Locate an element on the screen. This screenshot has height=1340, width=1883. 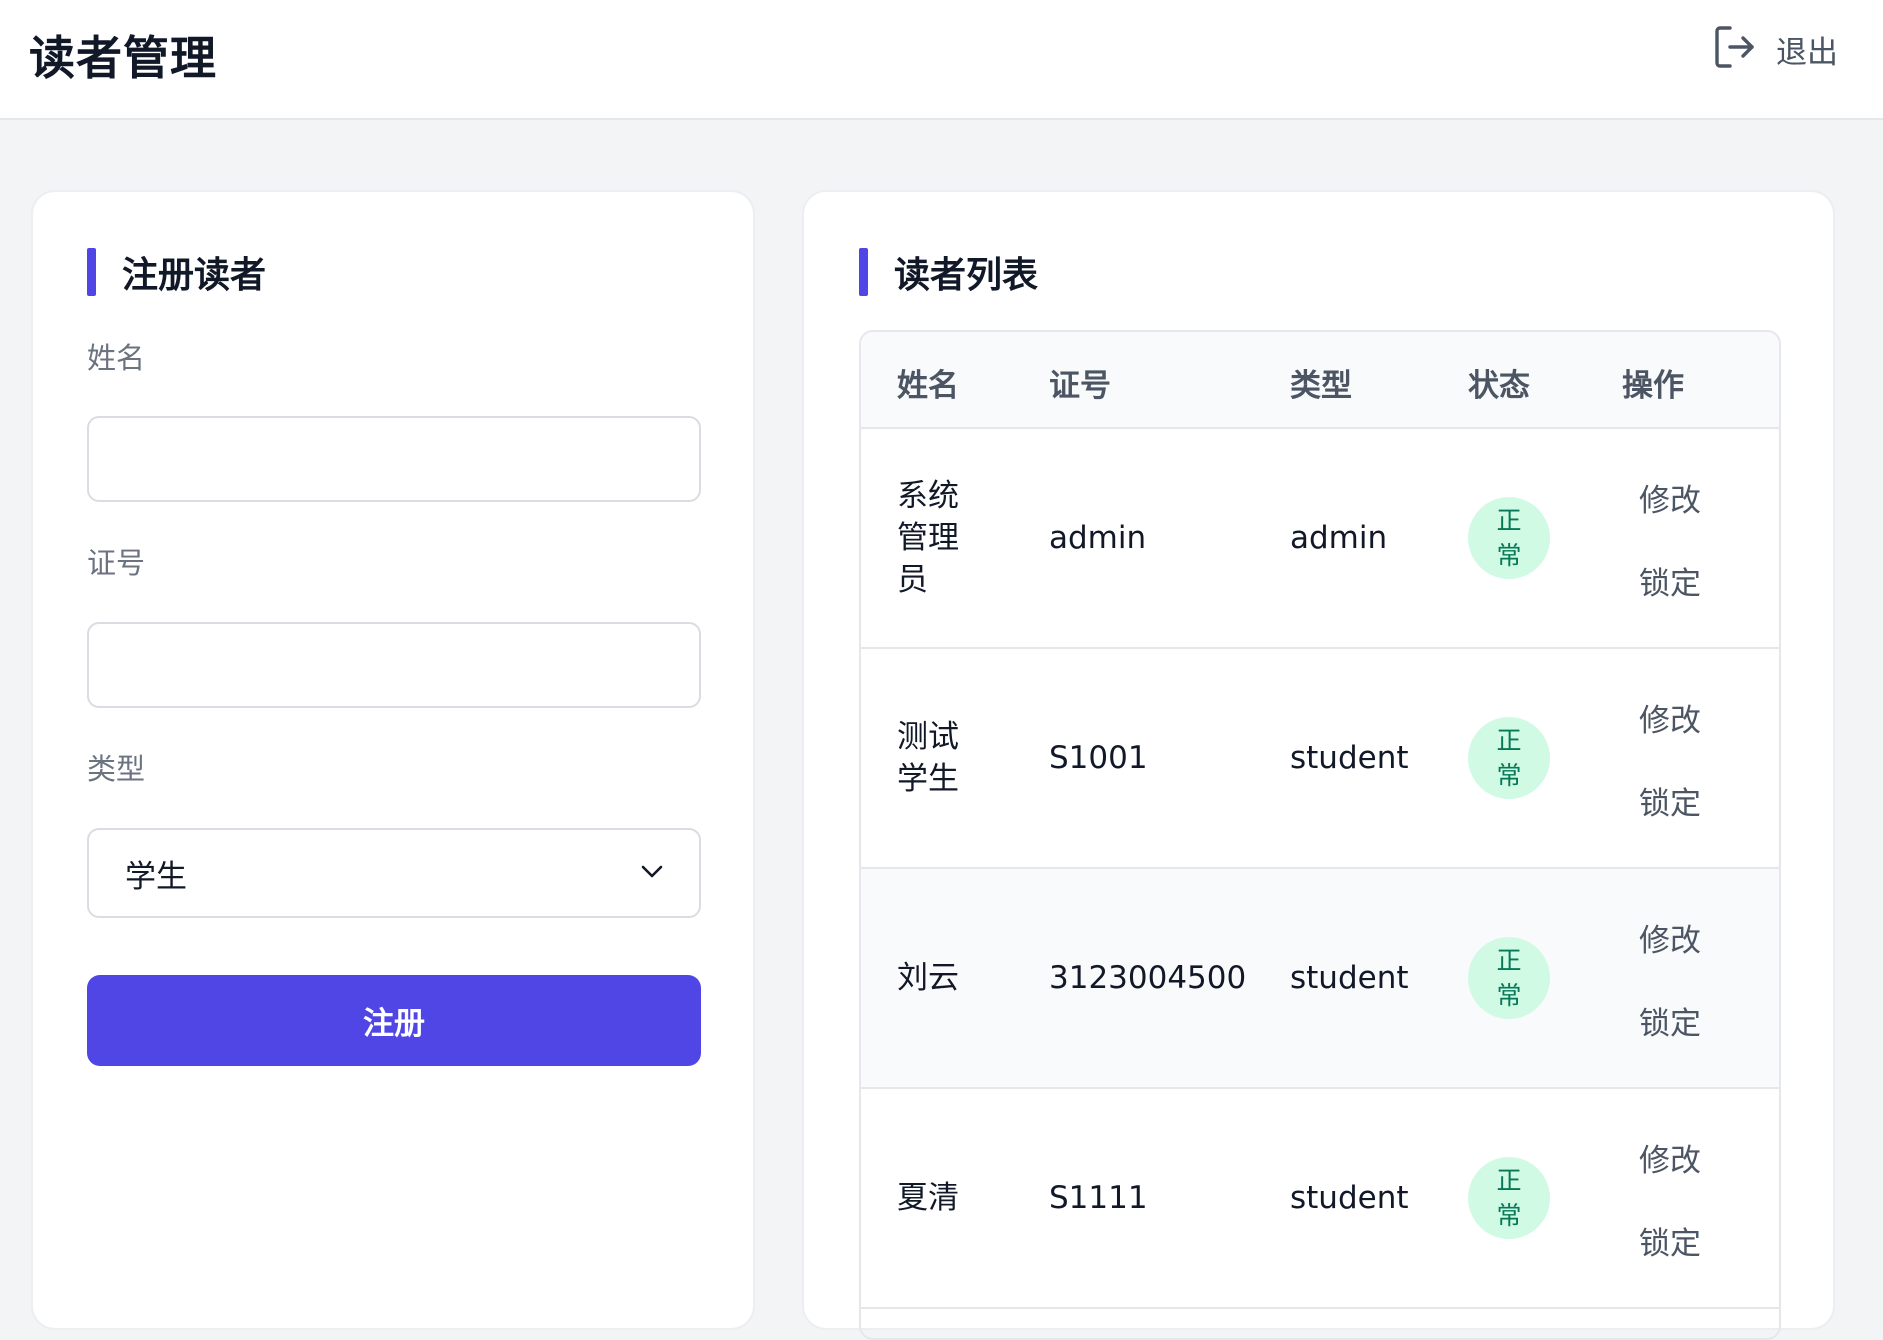
type-select: 学生 is located at coordinates (394, 873).